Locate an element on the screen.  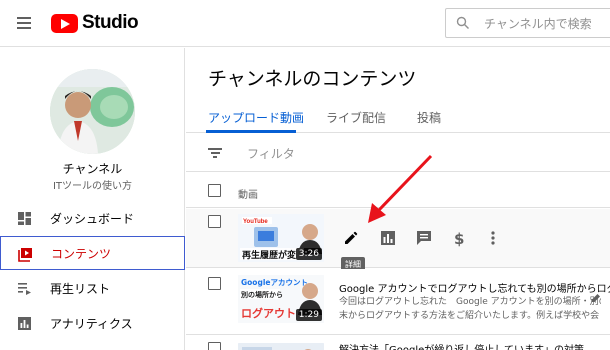
sidebar-item-label: ダッシュボード is located at coordinates (92, 218).